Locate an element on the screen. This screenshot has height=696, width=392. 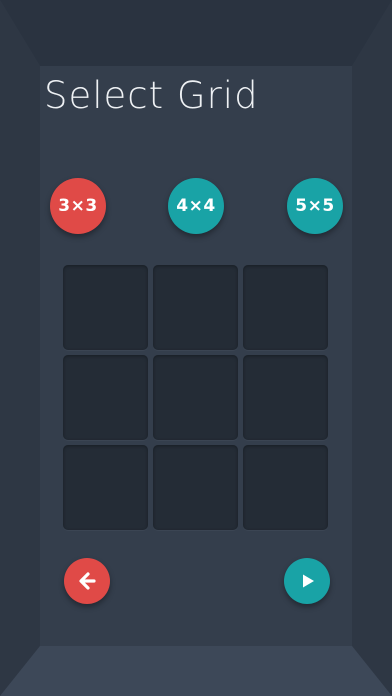
play-icon is located at coordinates (308, 581).